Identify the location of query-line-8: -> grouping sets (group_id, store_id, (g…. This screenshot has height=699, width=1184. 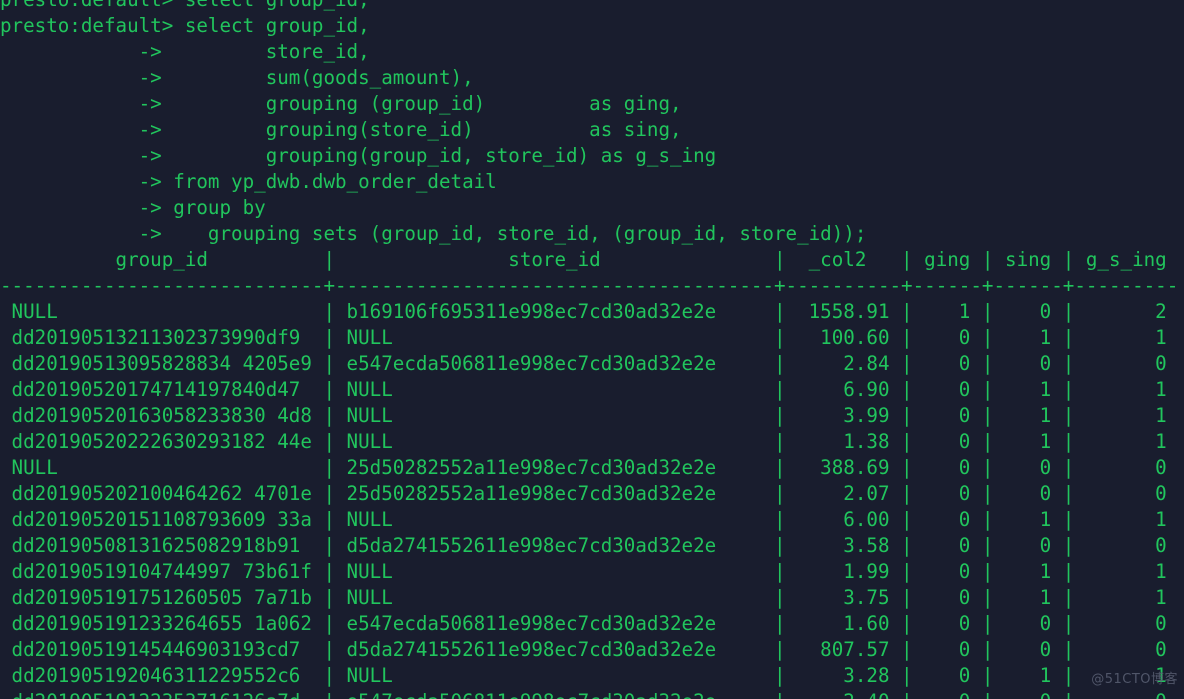
(433, 233).